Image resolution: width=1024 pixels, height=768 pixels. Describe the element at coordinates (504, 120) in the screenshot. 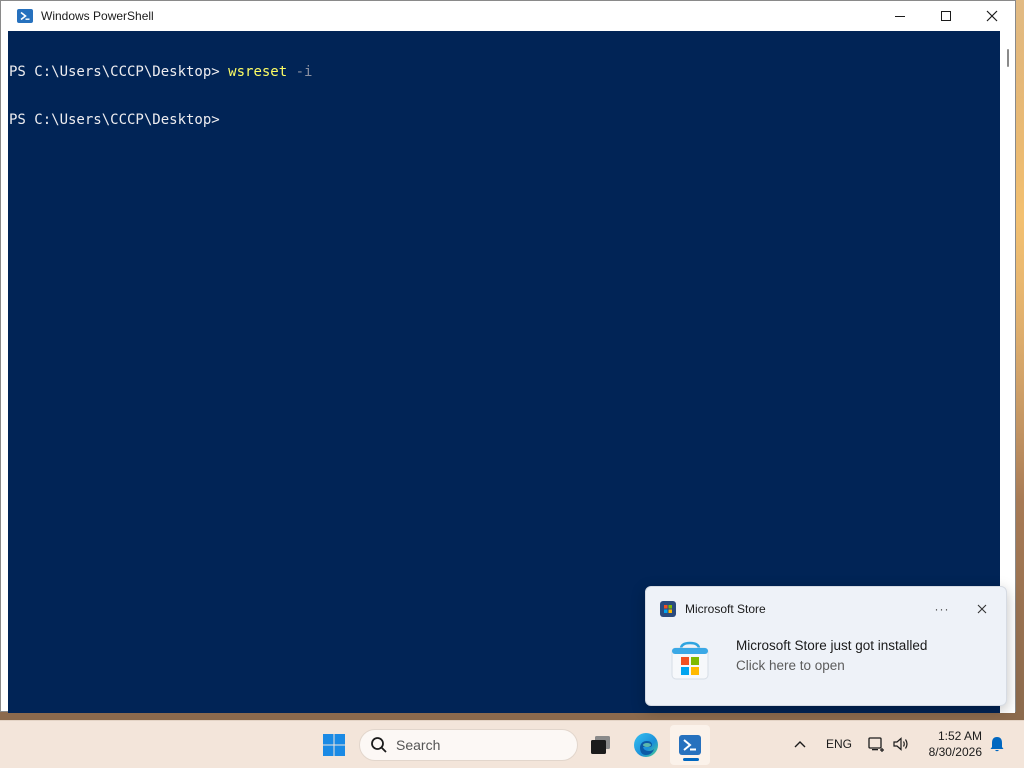

I see `console-line-2: PS C:\Users\CCCP\Desktop>` at that location.